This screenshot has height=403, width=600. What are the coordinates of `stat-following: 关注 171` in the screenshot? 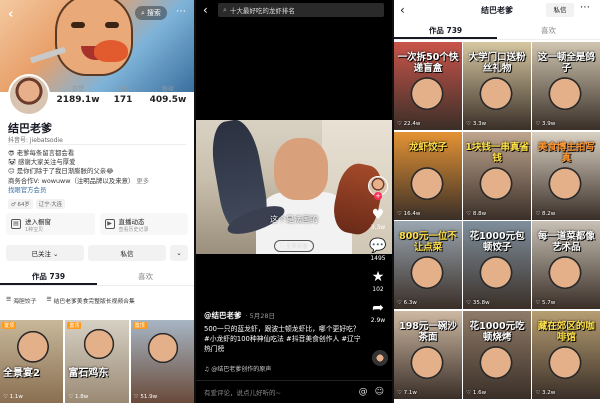 It's located at (123, 94).